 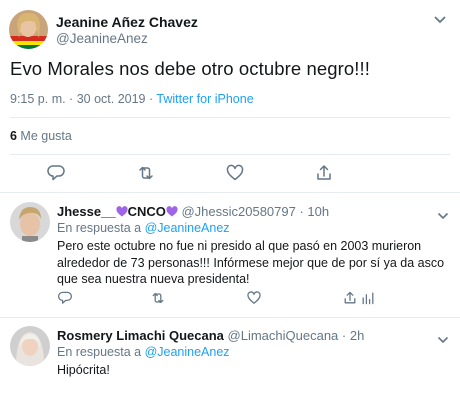 I want to click on author-name: Jeanine Añez Chavez, so click(x=127, y=22).